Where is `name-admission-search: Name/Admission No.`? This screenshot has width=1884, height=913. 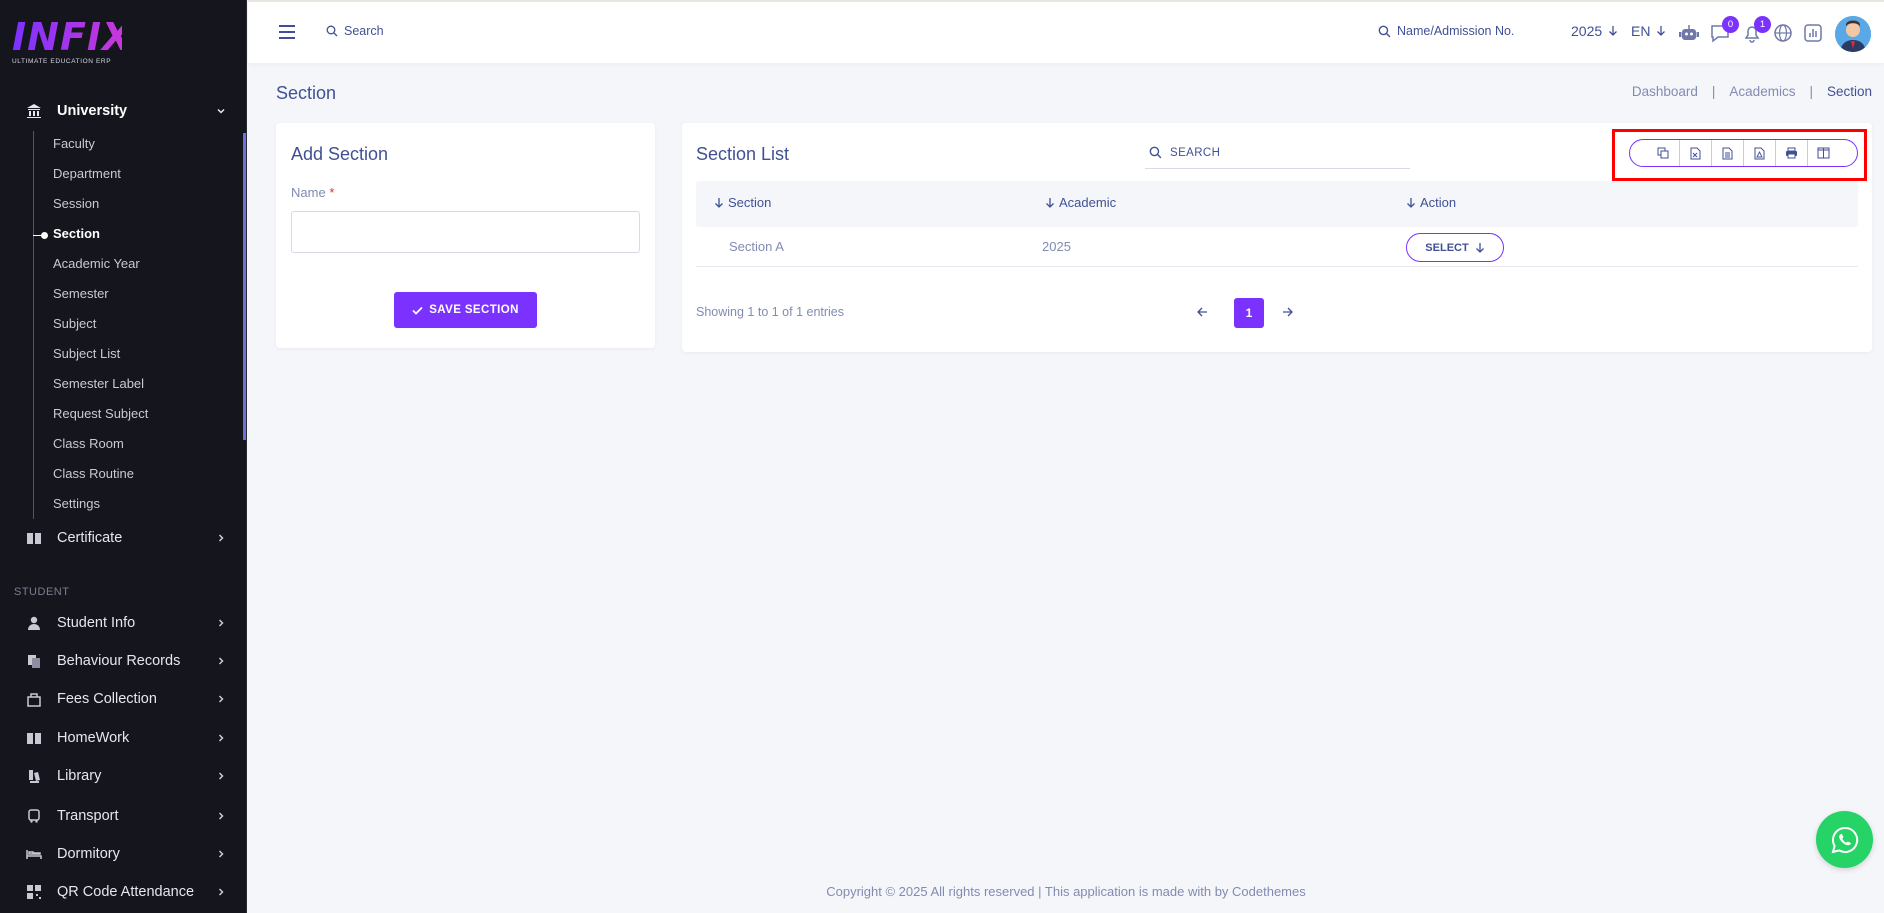
name-admission-search: Name/Admission No. is located at coordinates (1446, 31).